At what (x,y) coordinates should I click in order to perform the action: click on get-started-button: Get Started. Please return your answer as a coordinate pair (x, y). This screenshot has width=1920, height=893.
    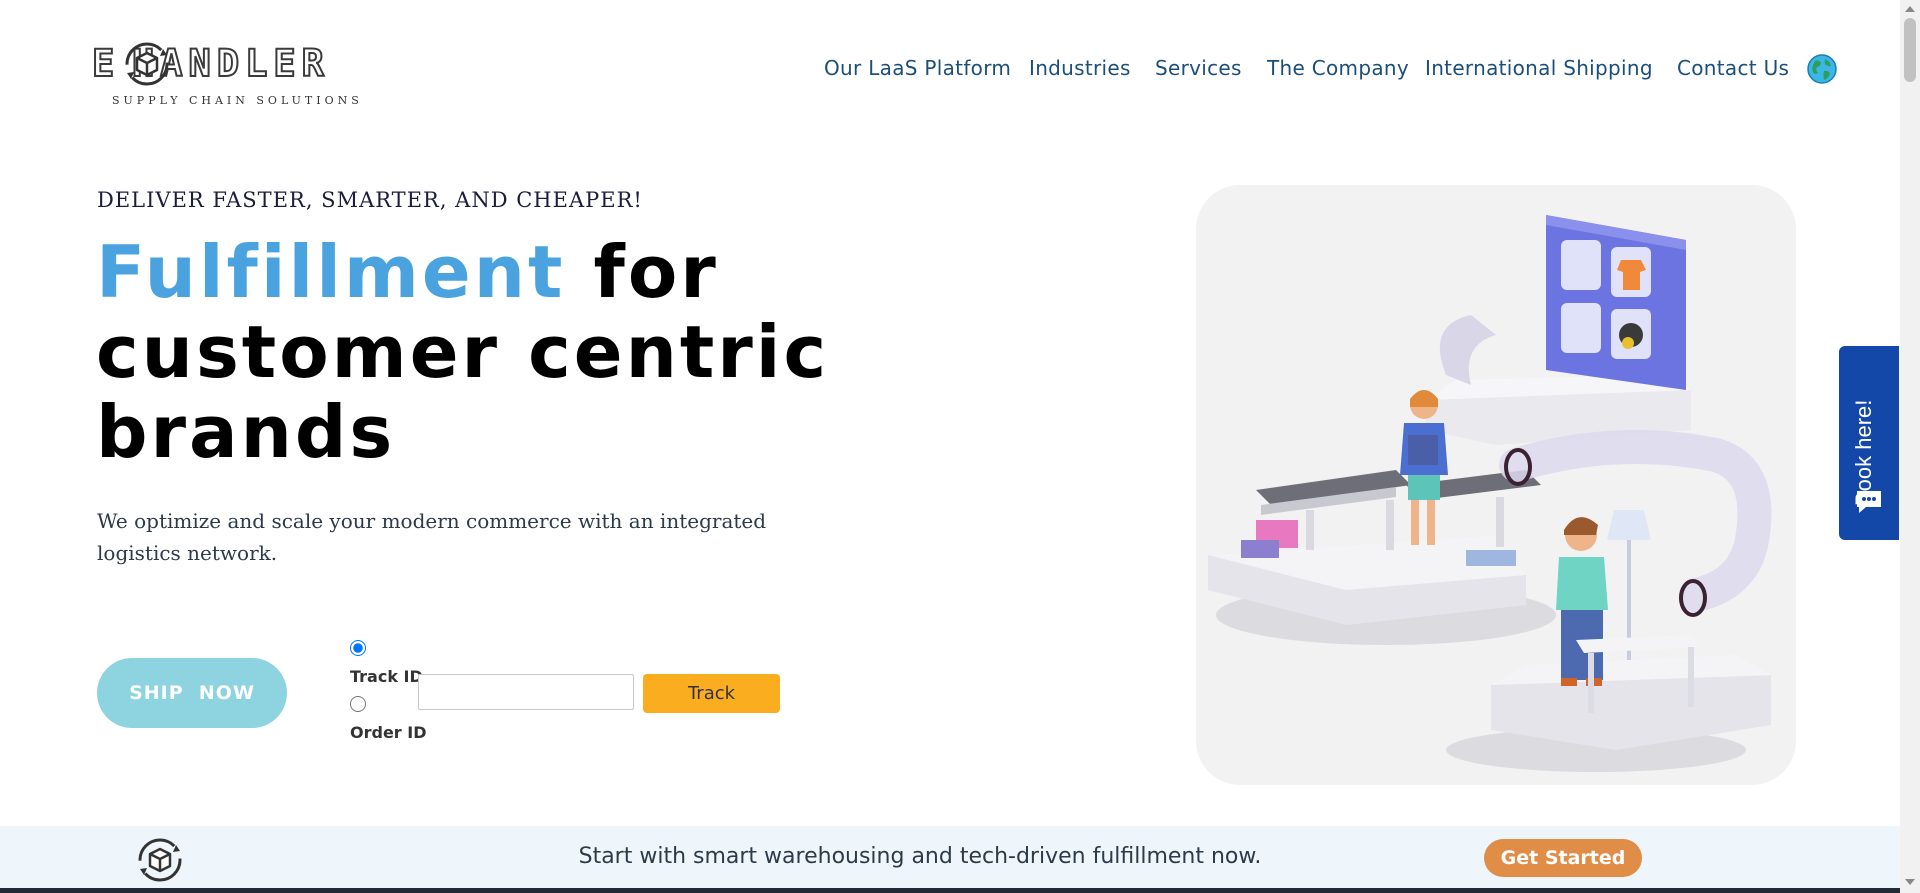
    Looking at the image, I should click on (1563, 858).